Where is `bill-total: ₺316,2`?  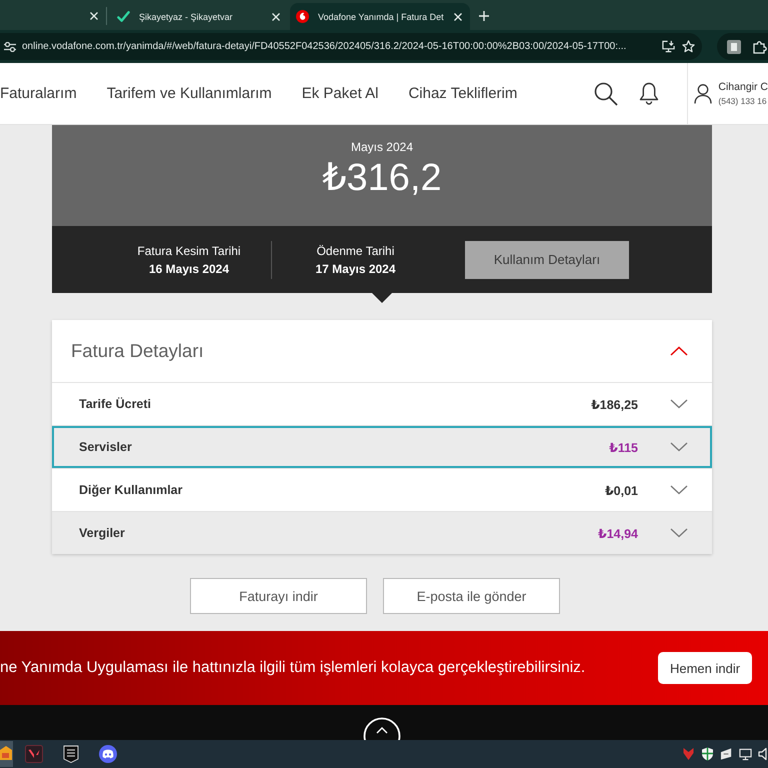 bill-total: ₺316,2 is located at coordinates (382, 178).